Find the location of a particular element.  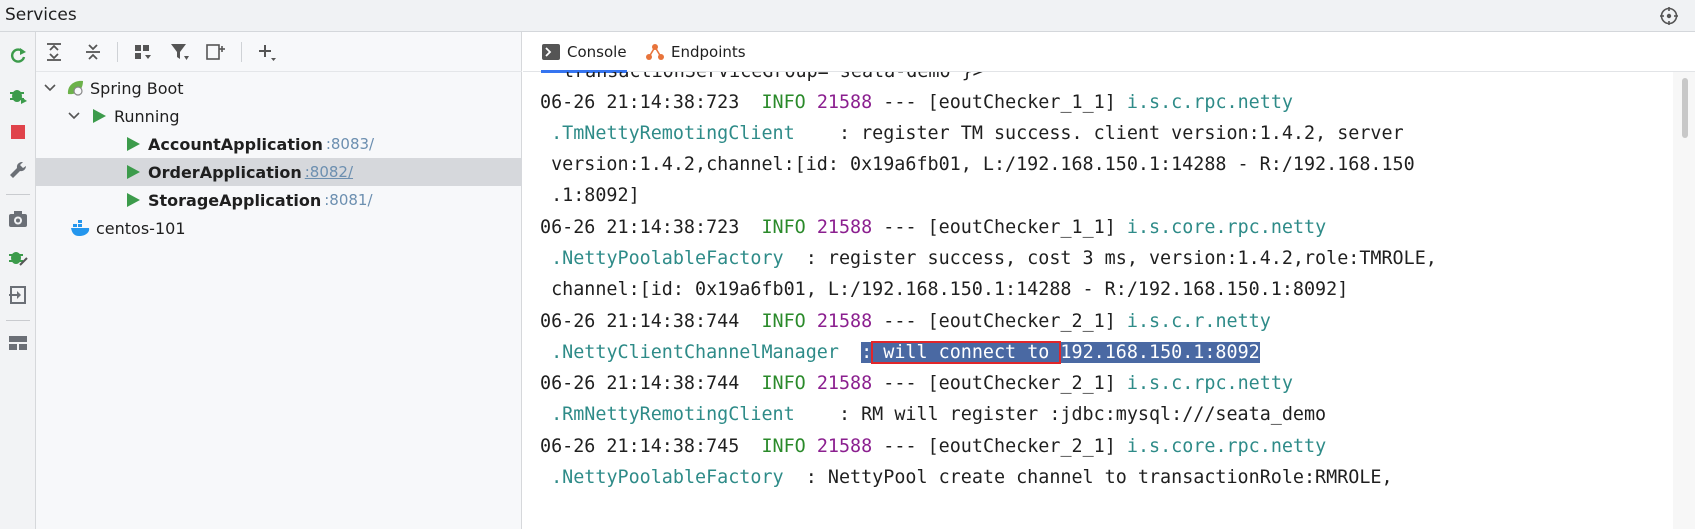

crosshair-gear-icon is located at coordinates (1669, 16).